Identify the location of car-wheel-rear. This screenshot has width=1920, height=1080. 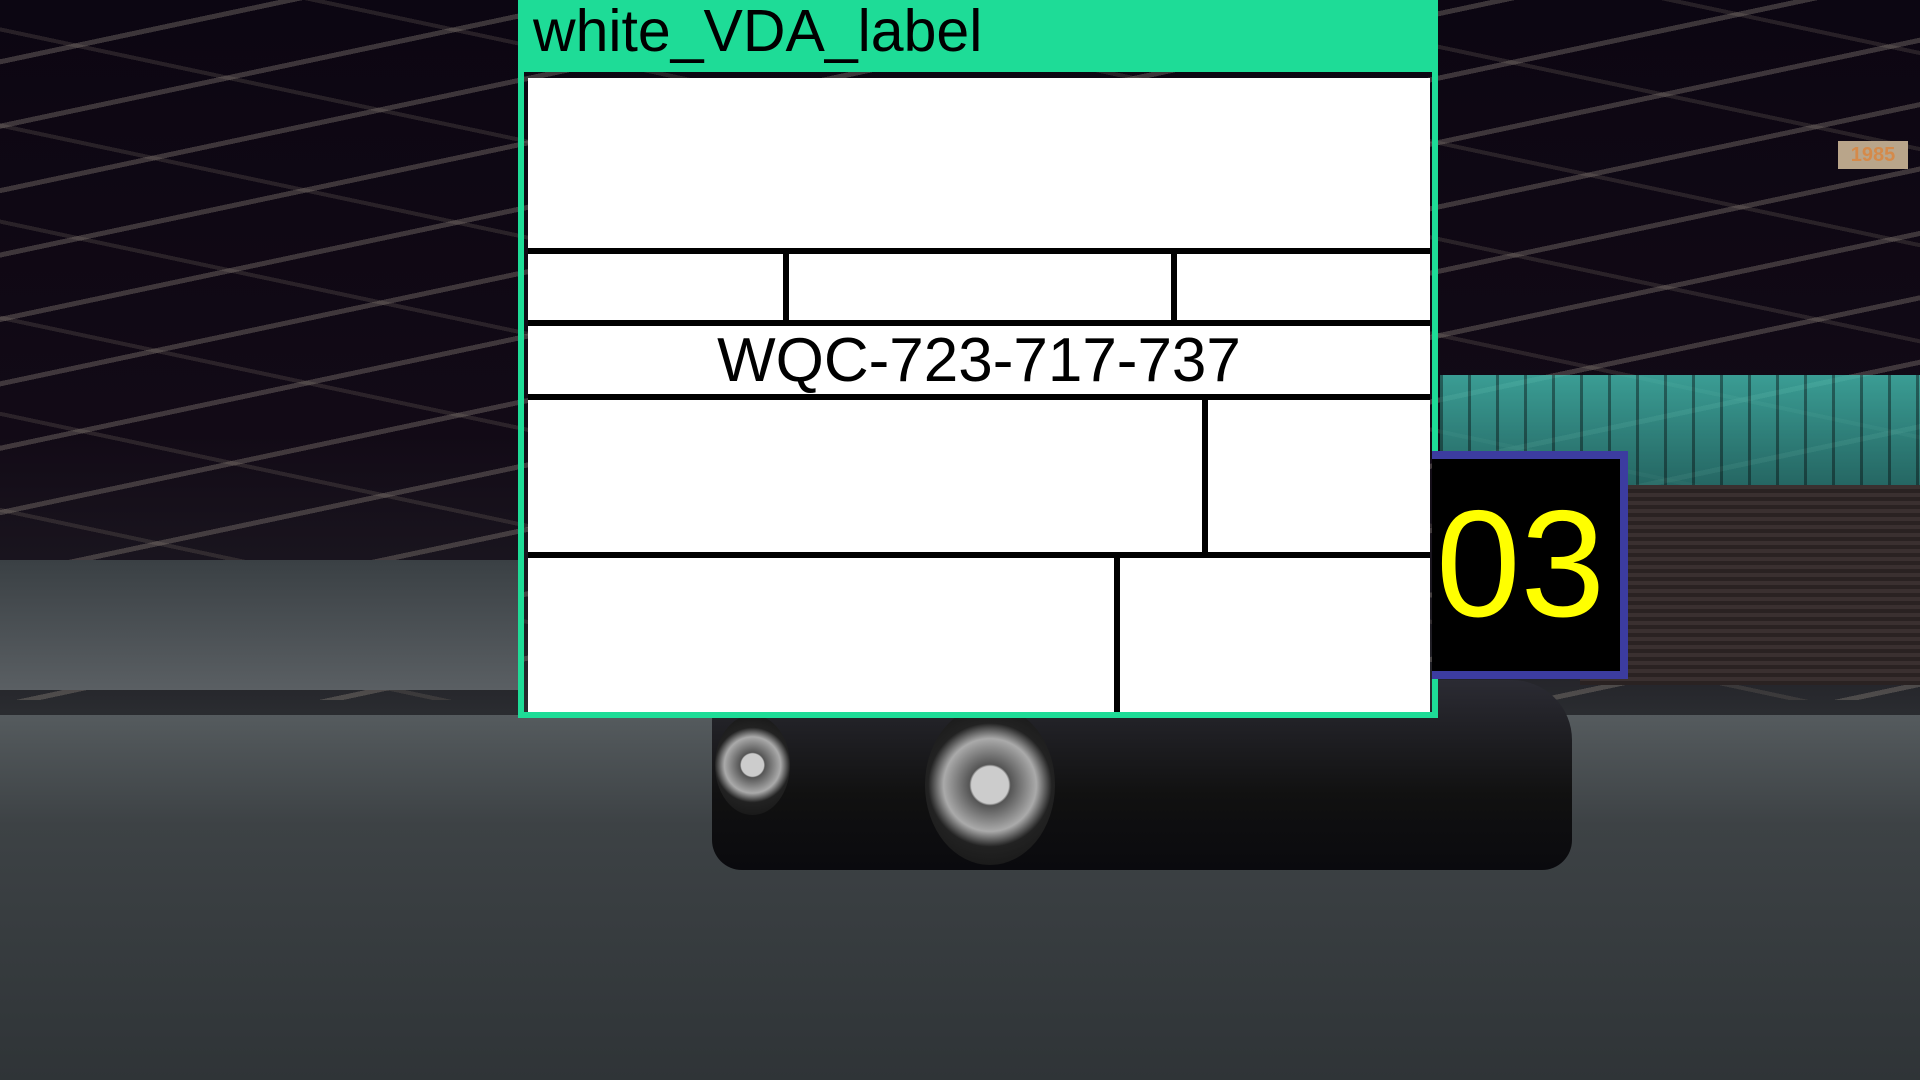
(752, 765).